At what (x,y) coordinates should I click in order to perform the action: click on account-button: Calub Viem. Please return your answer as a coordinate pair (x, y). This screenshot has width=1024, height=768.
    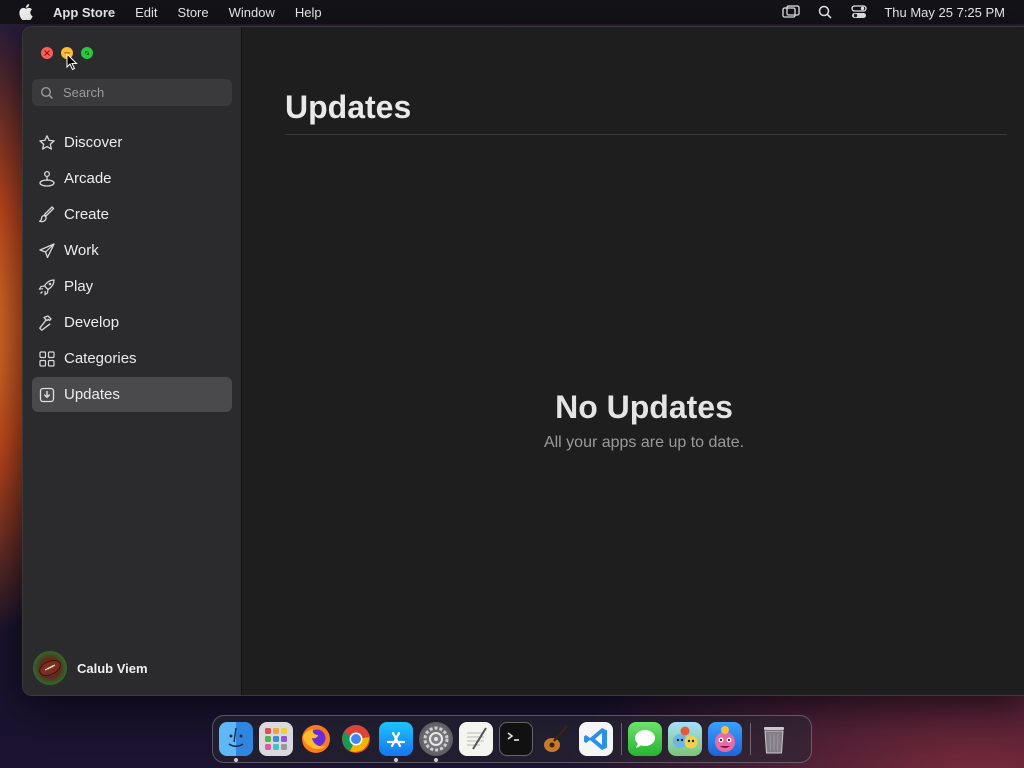
    Looking at the image, I should click on (90, 668).